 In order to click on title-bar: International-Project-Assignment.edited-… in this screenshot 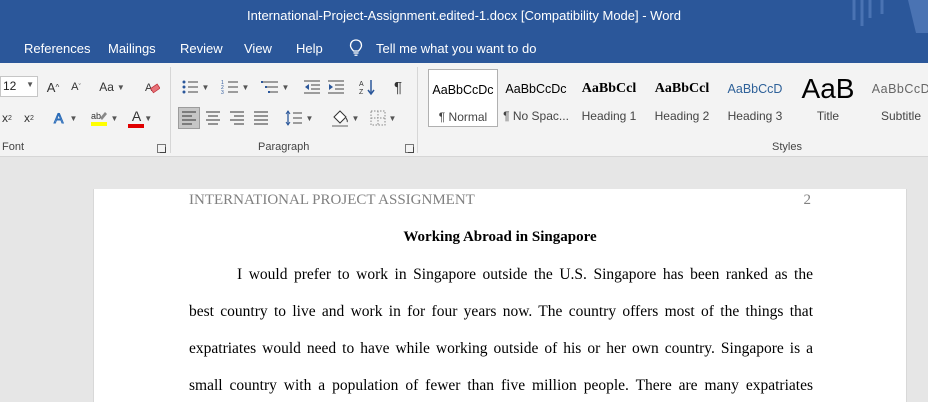, I will do `click(464, 16)`.